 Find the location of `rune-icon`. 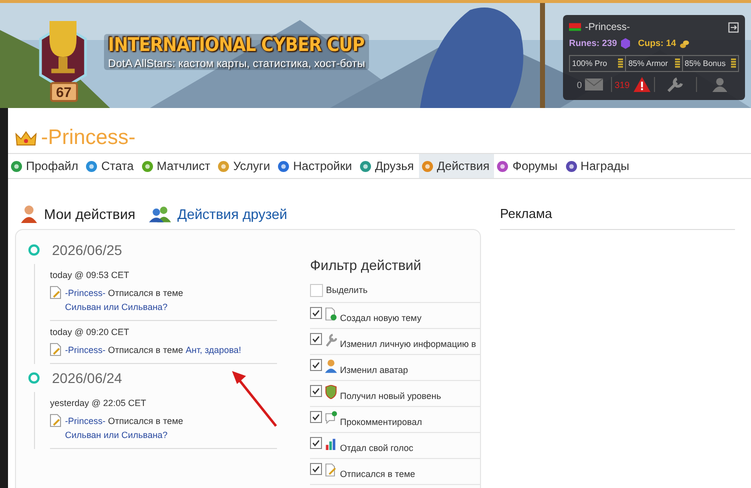

rune-icon is located at coordinates (625, 43).